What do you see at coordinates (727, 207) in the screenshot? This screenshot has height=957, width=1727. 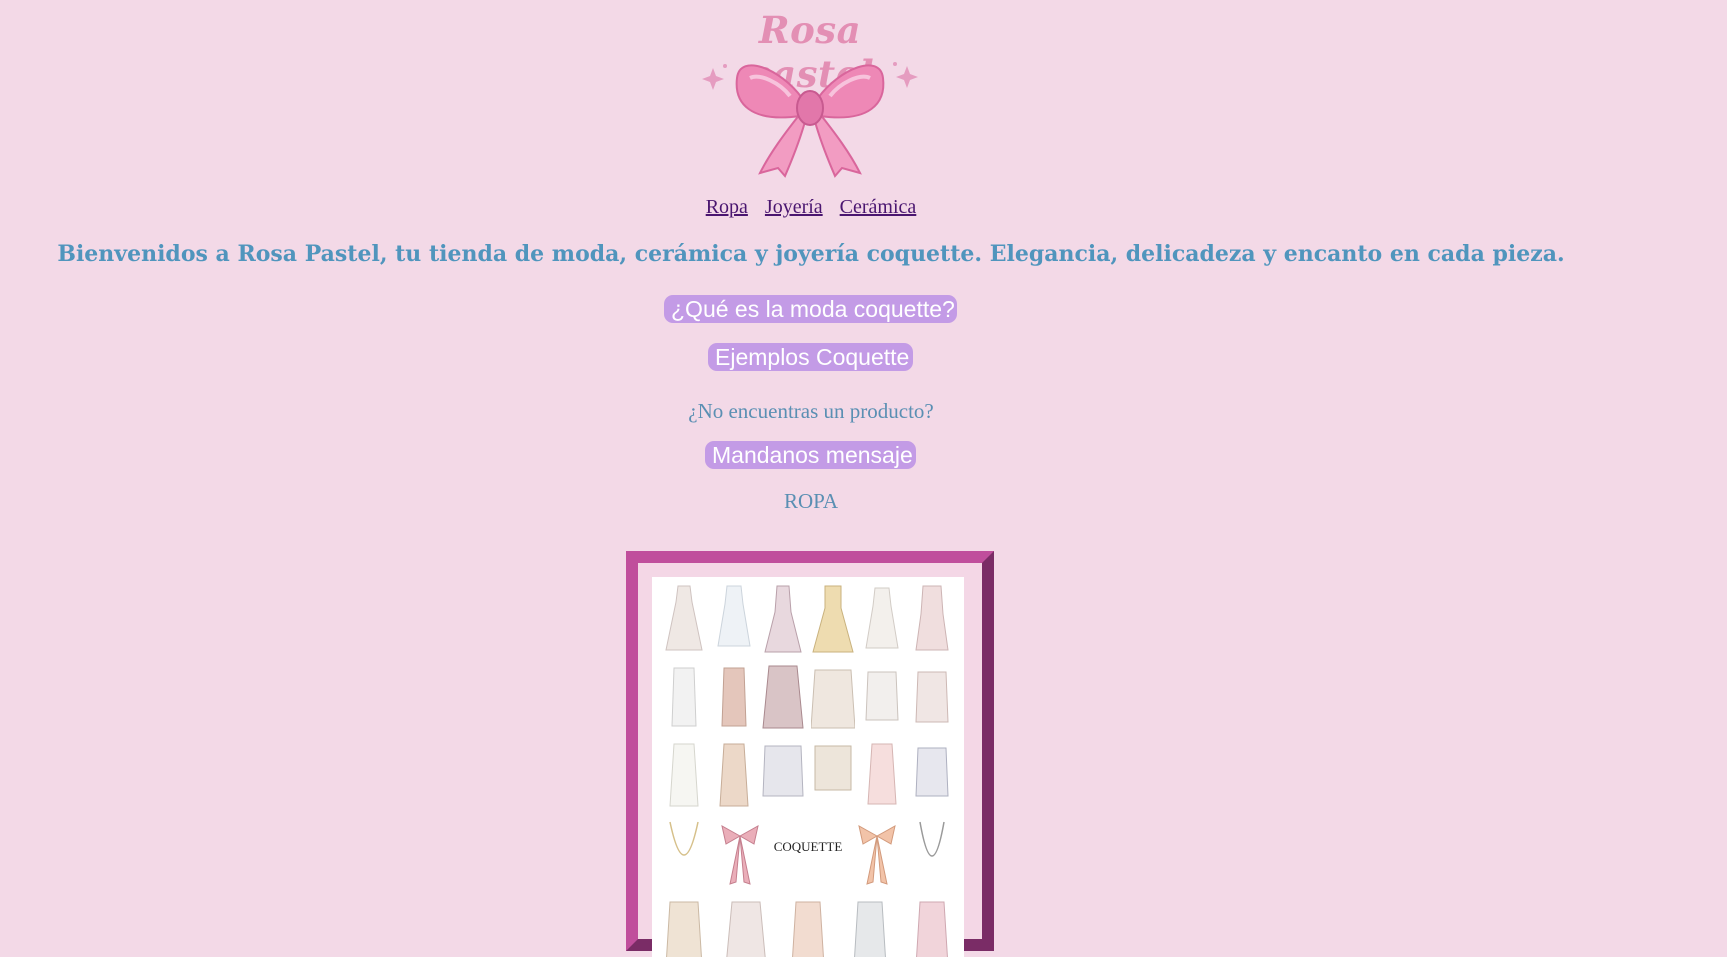 I see `nav-link-ropa: Ropa` at bounding box center [727, 207].